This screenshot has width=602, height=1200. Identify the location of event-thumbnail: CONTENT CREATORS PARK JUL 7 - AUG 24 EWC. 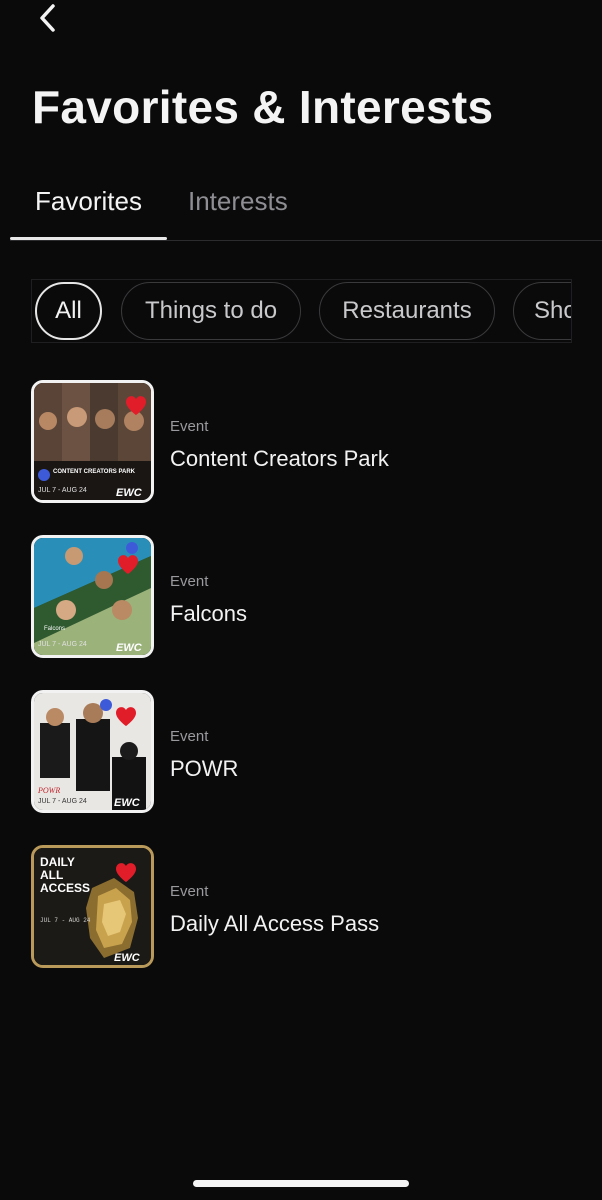
(92, 441).